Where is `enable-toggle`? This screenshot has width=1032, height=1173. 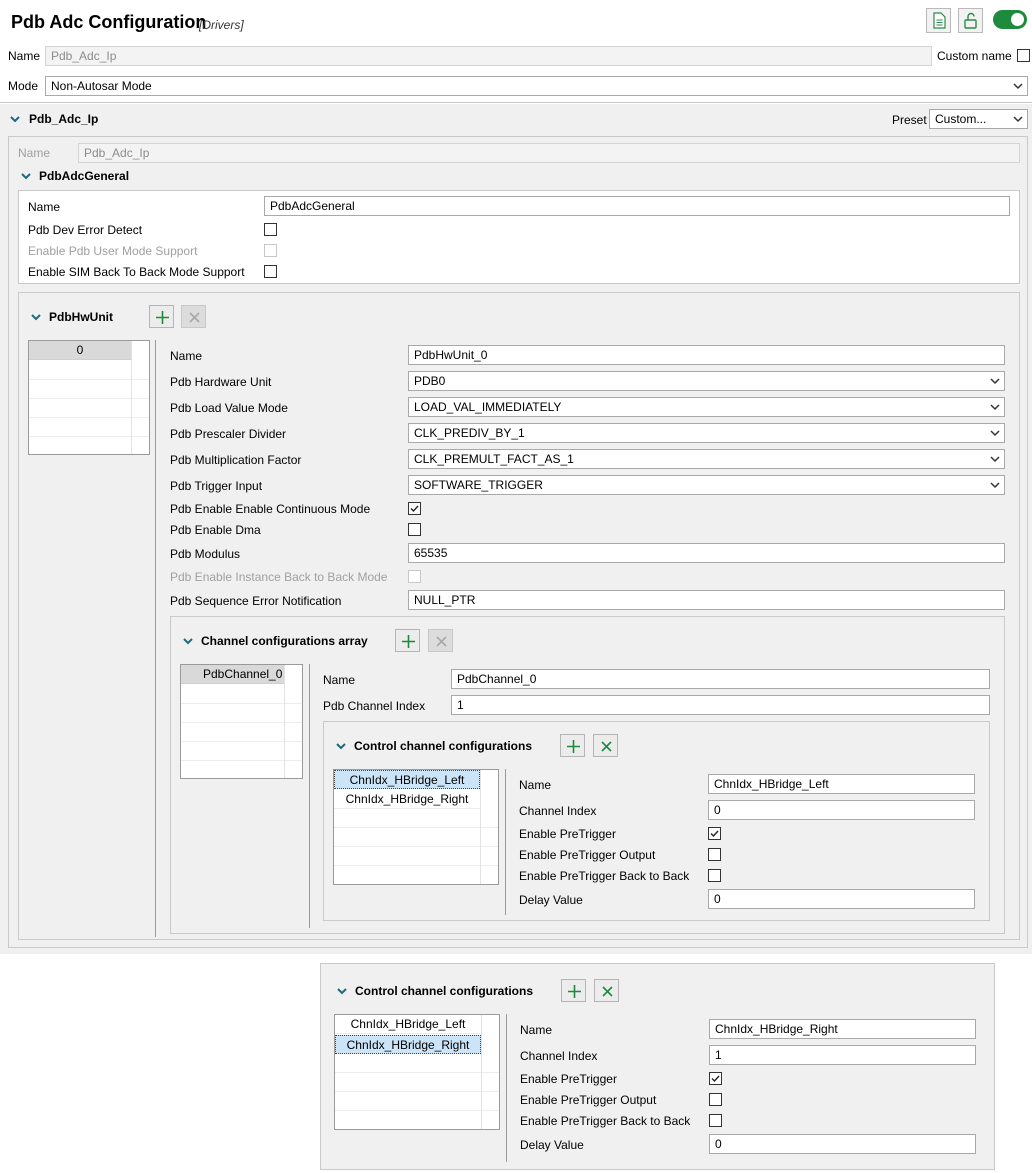 enable-toggle is located at coordinates (1010, 19).